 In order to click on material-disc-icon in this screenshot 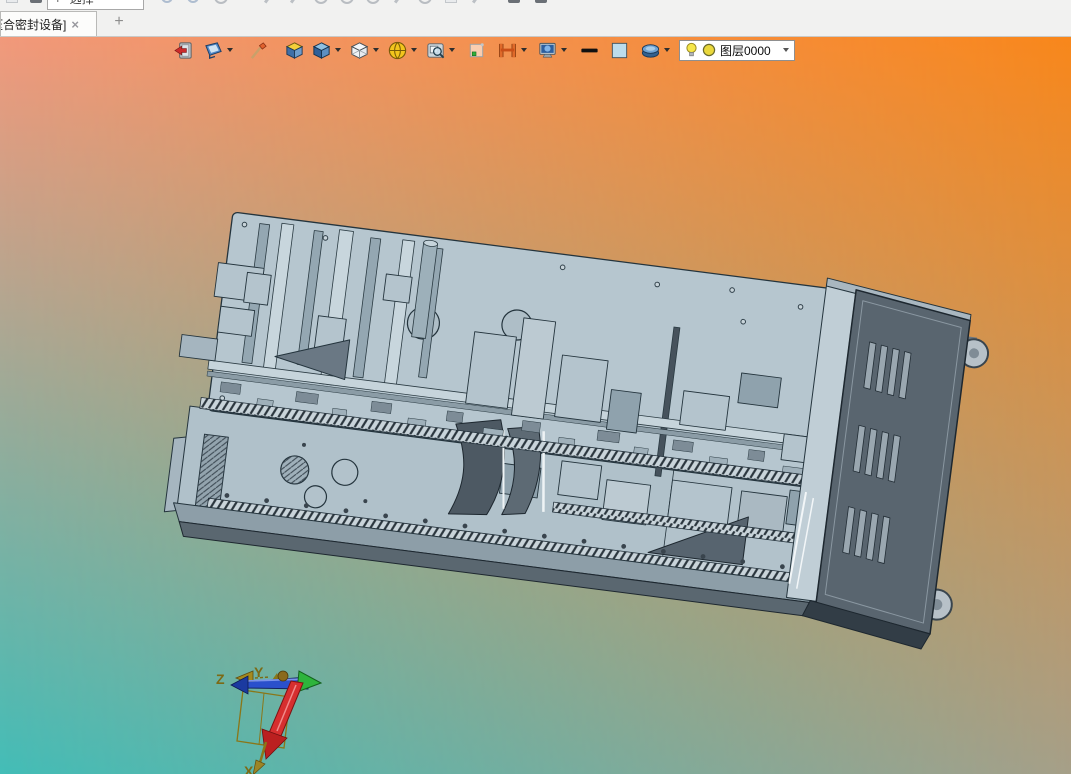, I will do `click(655, 50)`.